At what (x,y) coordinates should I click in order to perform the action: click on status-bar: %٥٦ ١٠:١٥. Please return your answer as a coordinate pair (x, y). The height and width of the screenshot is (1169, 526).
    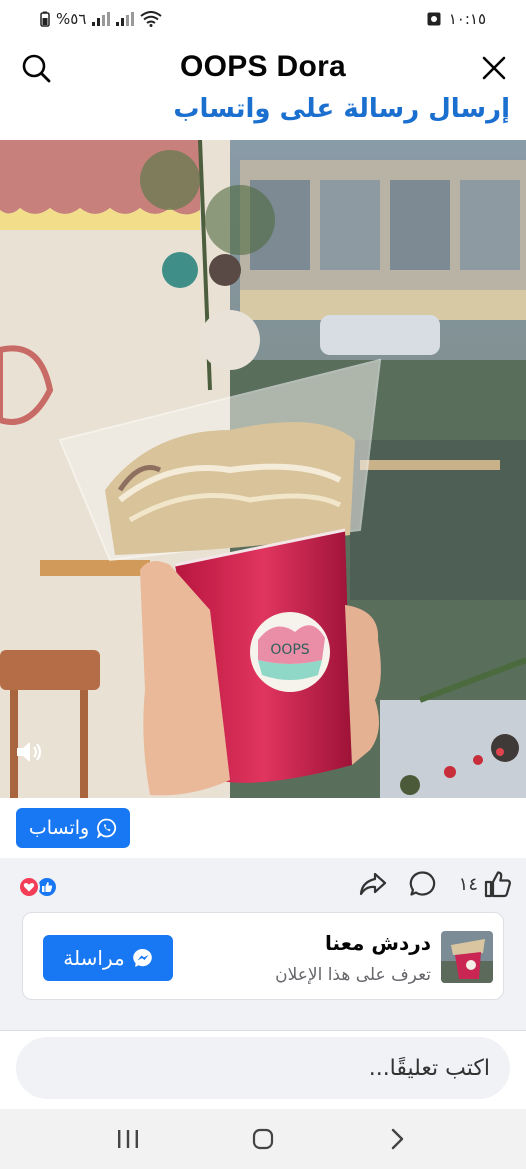
    Looking at the image, I should click on (263, 19).